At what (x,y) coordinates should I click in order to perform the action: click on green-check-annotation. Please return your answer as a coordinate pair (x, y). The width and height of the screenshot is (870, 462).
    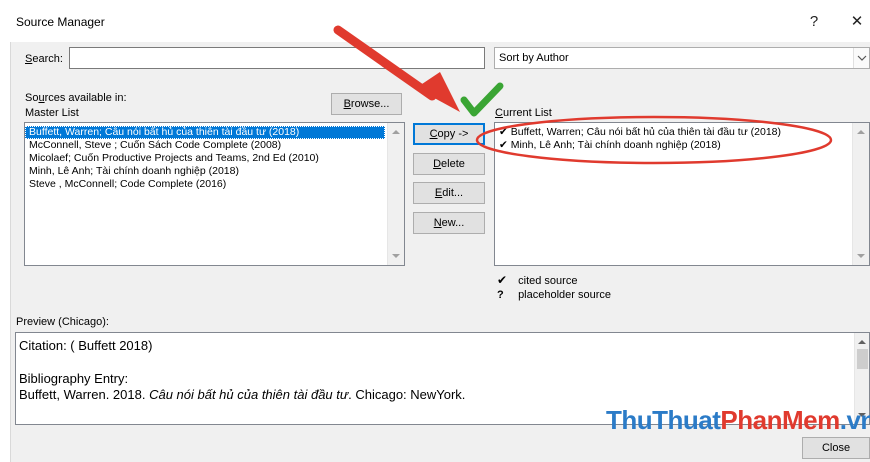
    Looking at the image, I should click on (482, 99).